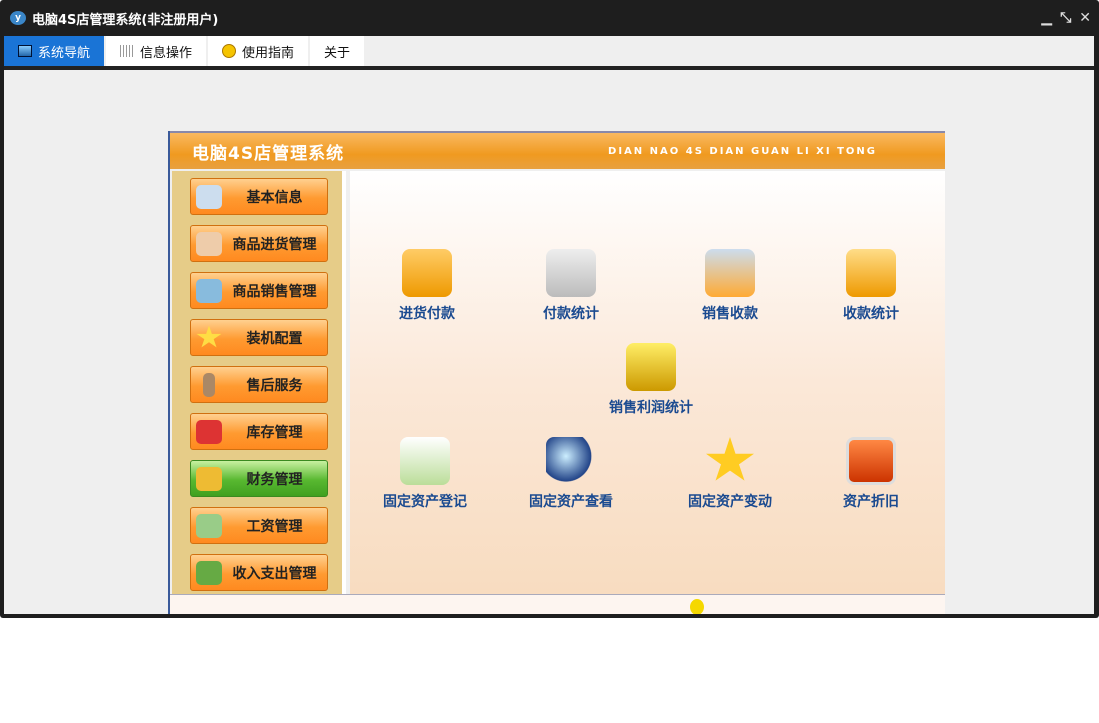  Describe the element at coordinates (730, 502) in the screenshot. I see `function-label: 固定资产变动` at that location.